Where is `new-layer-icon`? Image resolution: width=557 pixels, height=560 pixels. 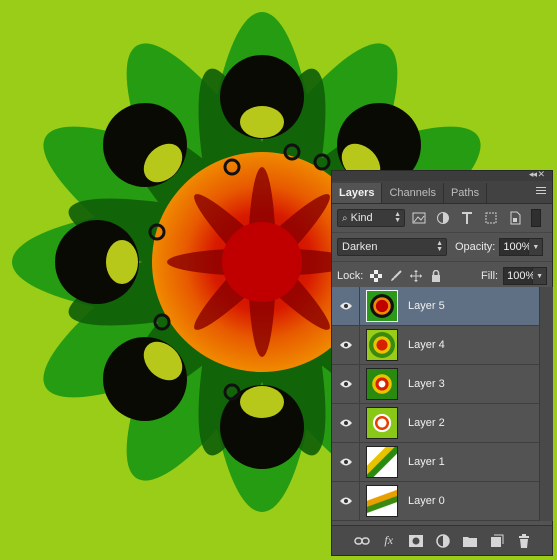 new-layer-icon is located at coordinates (497, 541).